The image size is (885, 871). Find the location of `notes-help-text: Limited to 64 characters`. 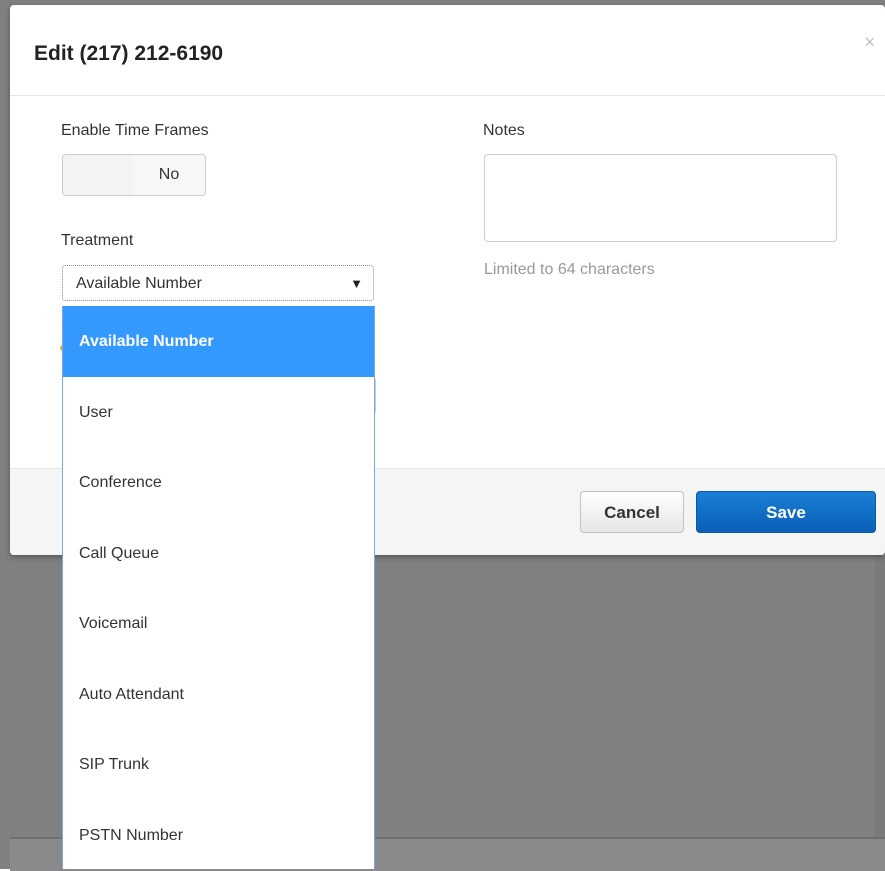

notes-help-text: Limited to 64 characters is located at coordinates (569, 269).